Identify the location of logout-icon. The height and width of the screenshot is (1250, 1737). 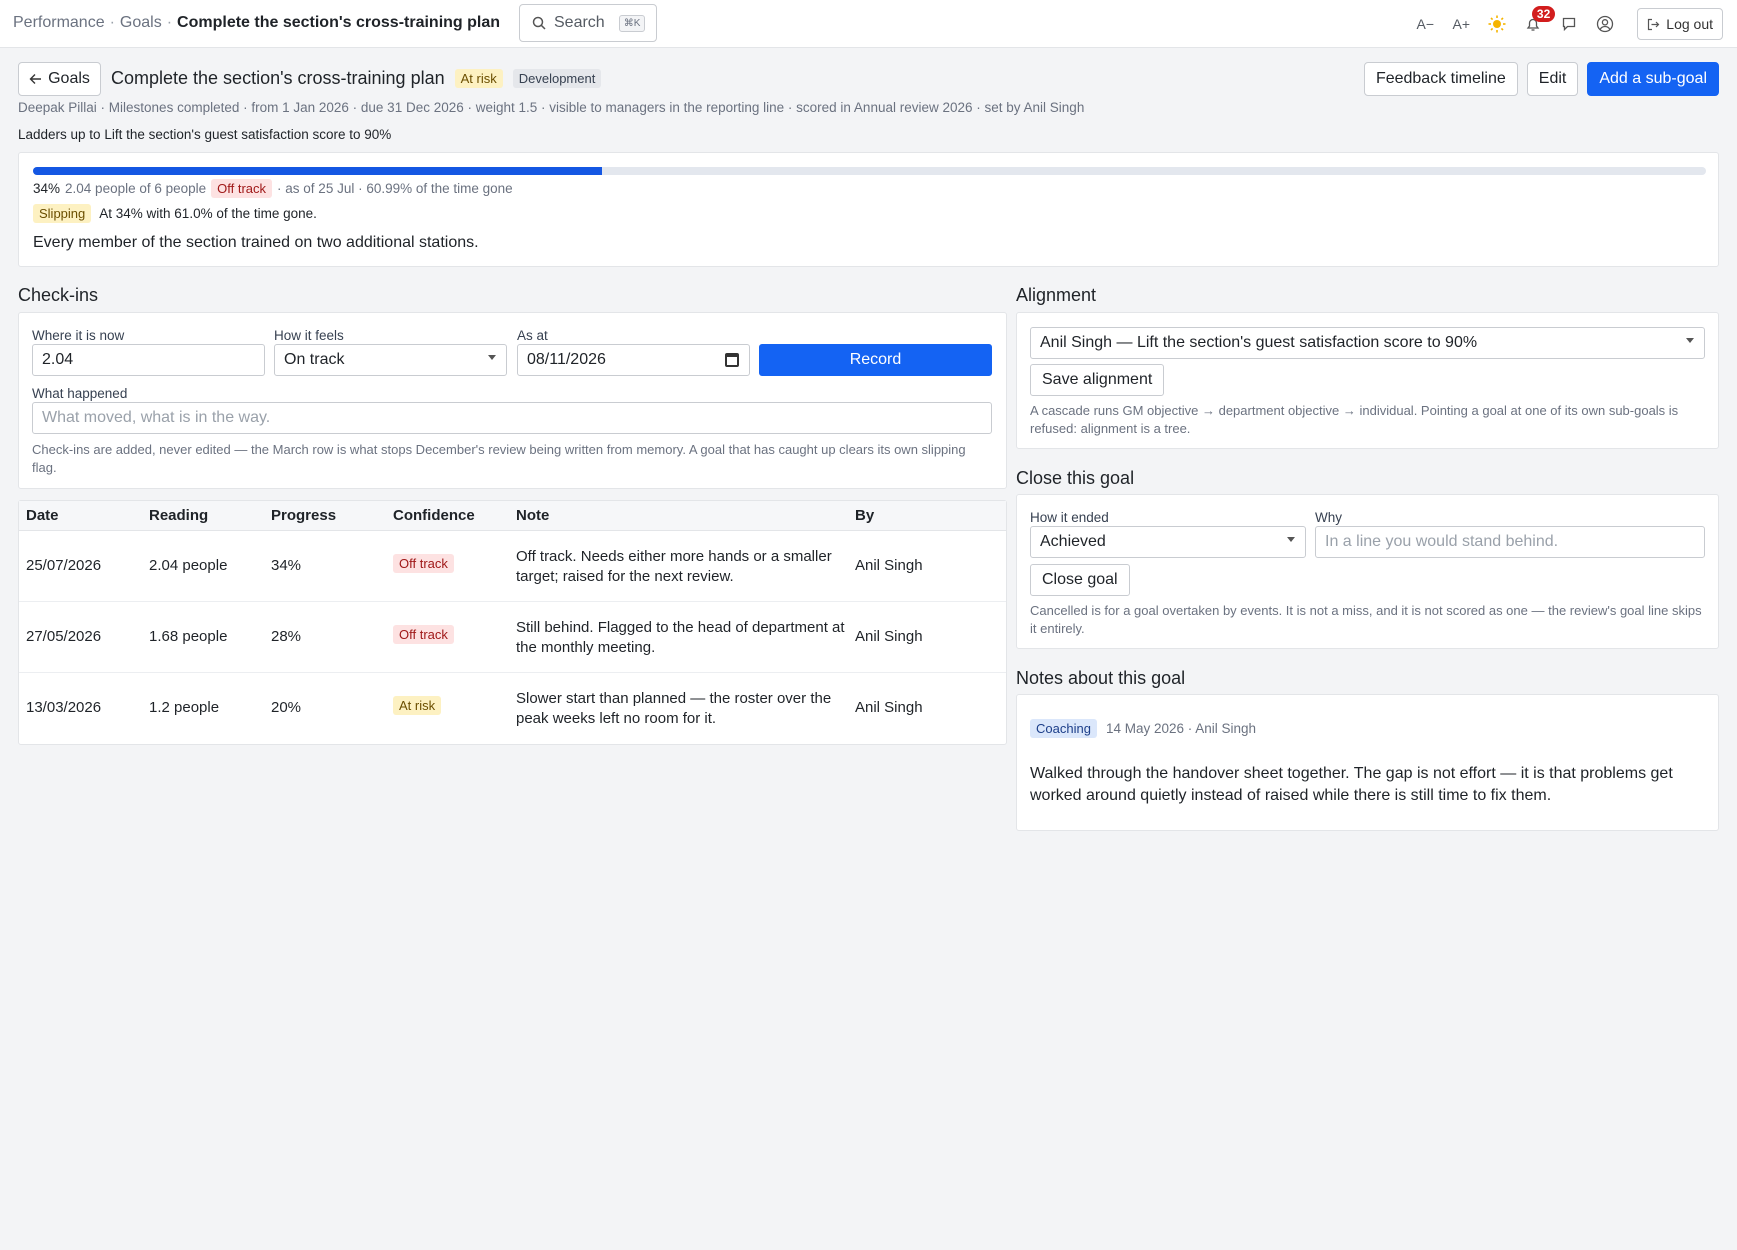
(1654, 24).